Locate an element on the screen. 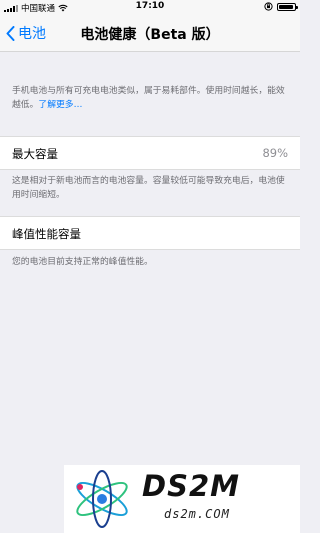 The image size is (320, 533). navigation-bar: 电池 电池健康（Beta 版） is located at coordinates (150, 33).